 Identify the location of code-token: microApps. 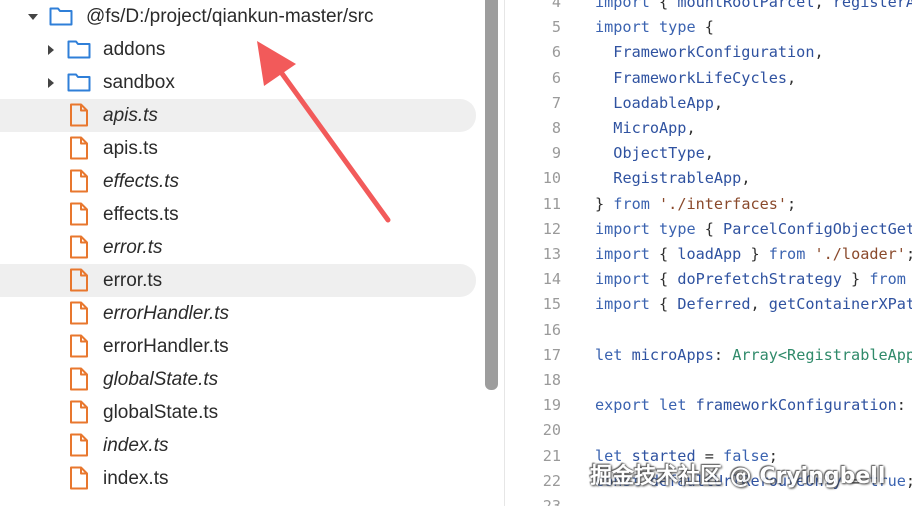
(672, 354).